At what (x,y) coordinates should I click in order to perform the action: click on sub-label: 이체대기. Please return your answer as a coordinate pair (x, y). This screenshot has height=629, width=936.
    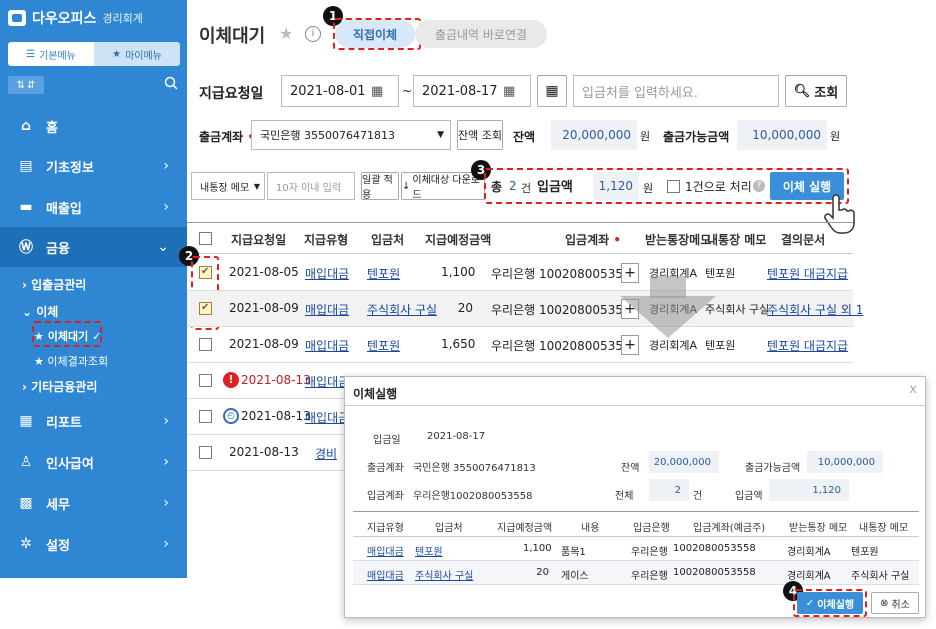
    Looking at the image, I should click on (68, 336).